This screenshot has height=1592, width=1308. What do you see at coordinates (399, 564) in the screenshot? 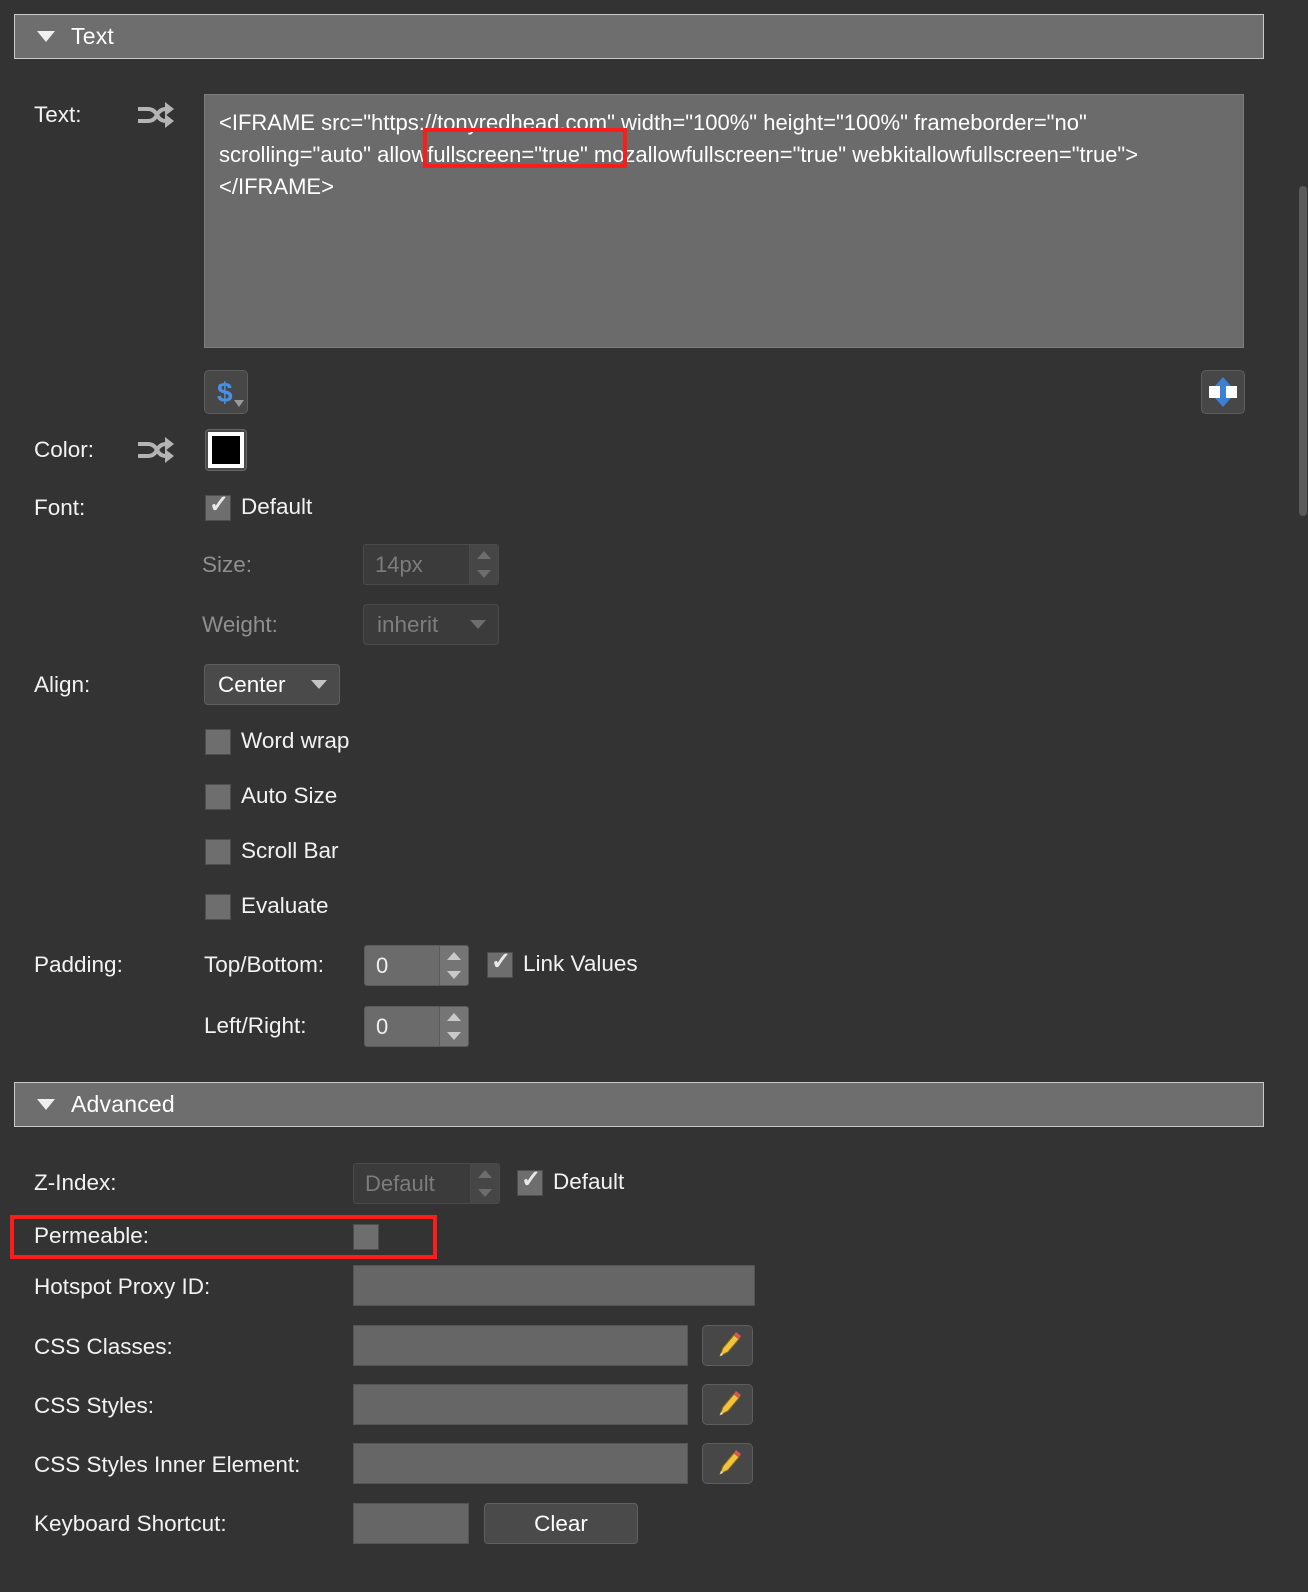
I see `font-size-value: 14px` at bounding box center [399, 564].